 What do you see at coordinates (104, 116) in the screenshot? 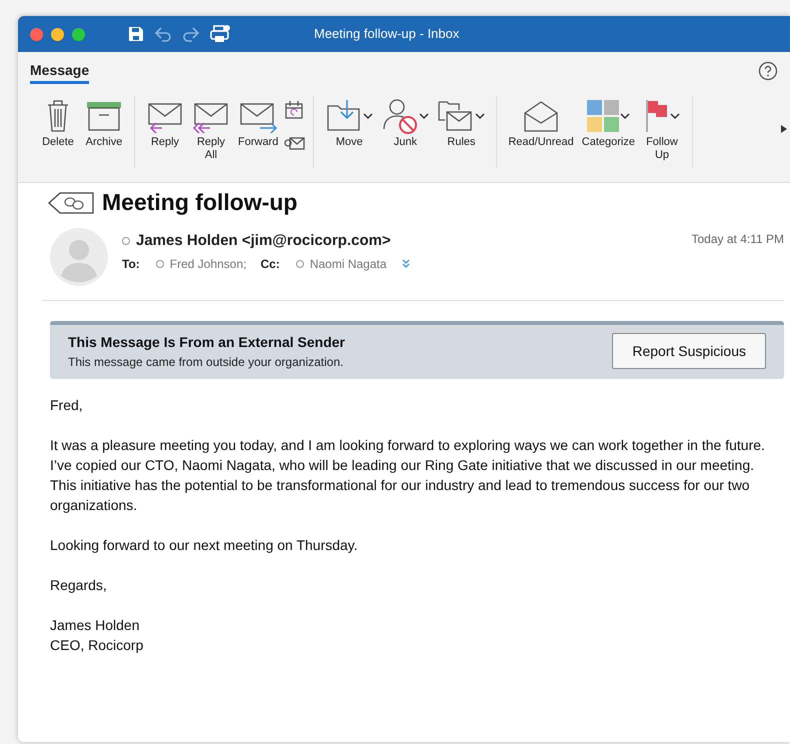
I see `archive-icon` at bounding box center [104, 116].